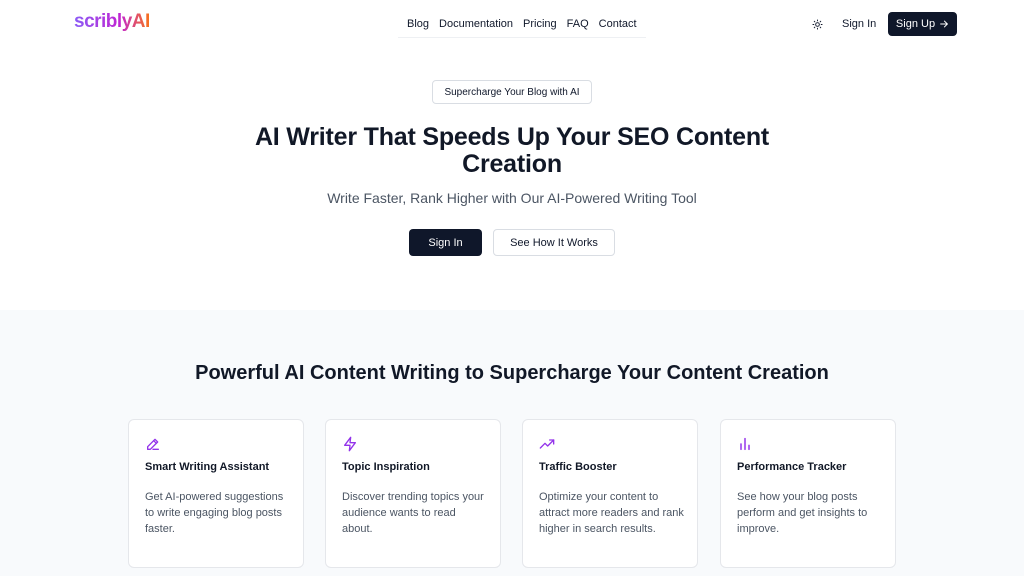 Image resolution: width=1024 pixels, height=576 pixels. Describe the element at coordinates (554, 242) in the screenshot. I see `see-how-it-works-button: See How It Works` at that location.